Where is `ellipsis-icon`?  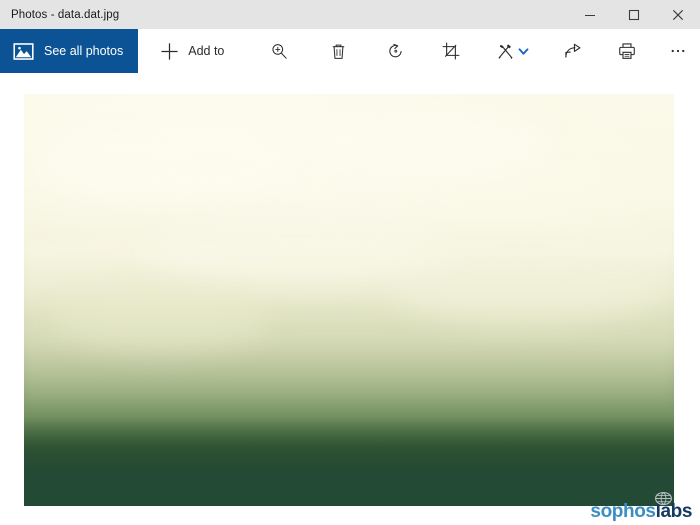 ellipsis-icon is located at coordinates (678, 51).